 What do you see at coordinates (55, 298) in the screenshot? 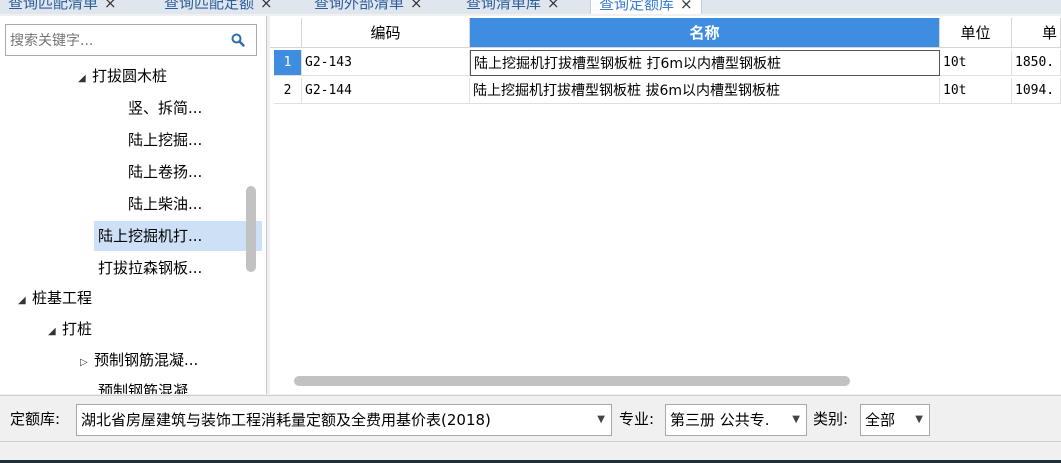
I see `tree-node-pile-foundation: ◢ 桩基工程` at bounding box center [55, 298].